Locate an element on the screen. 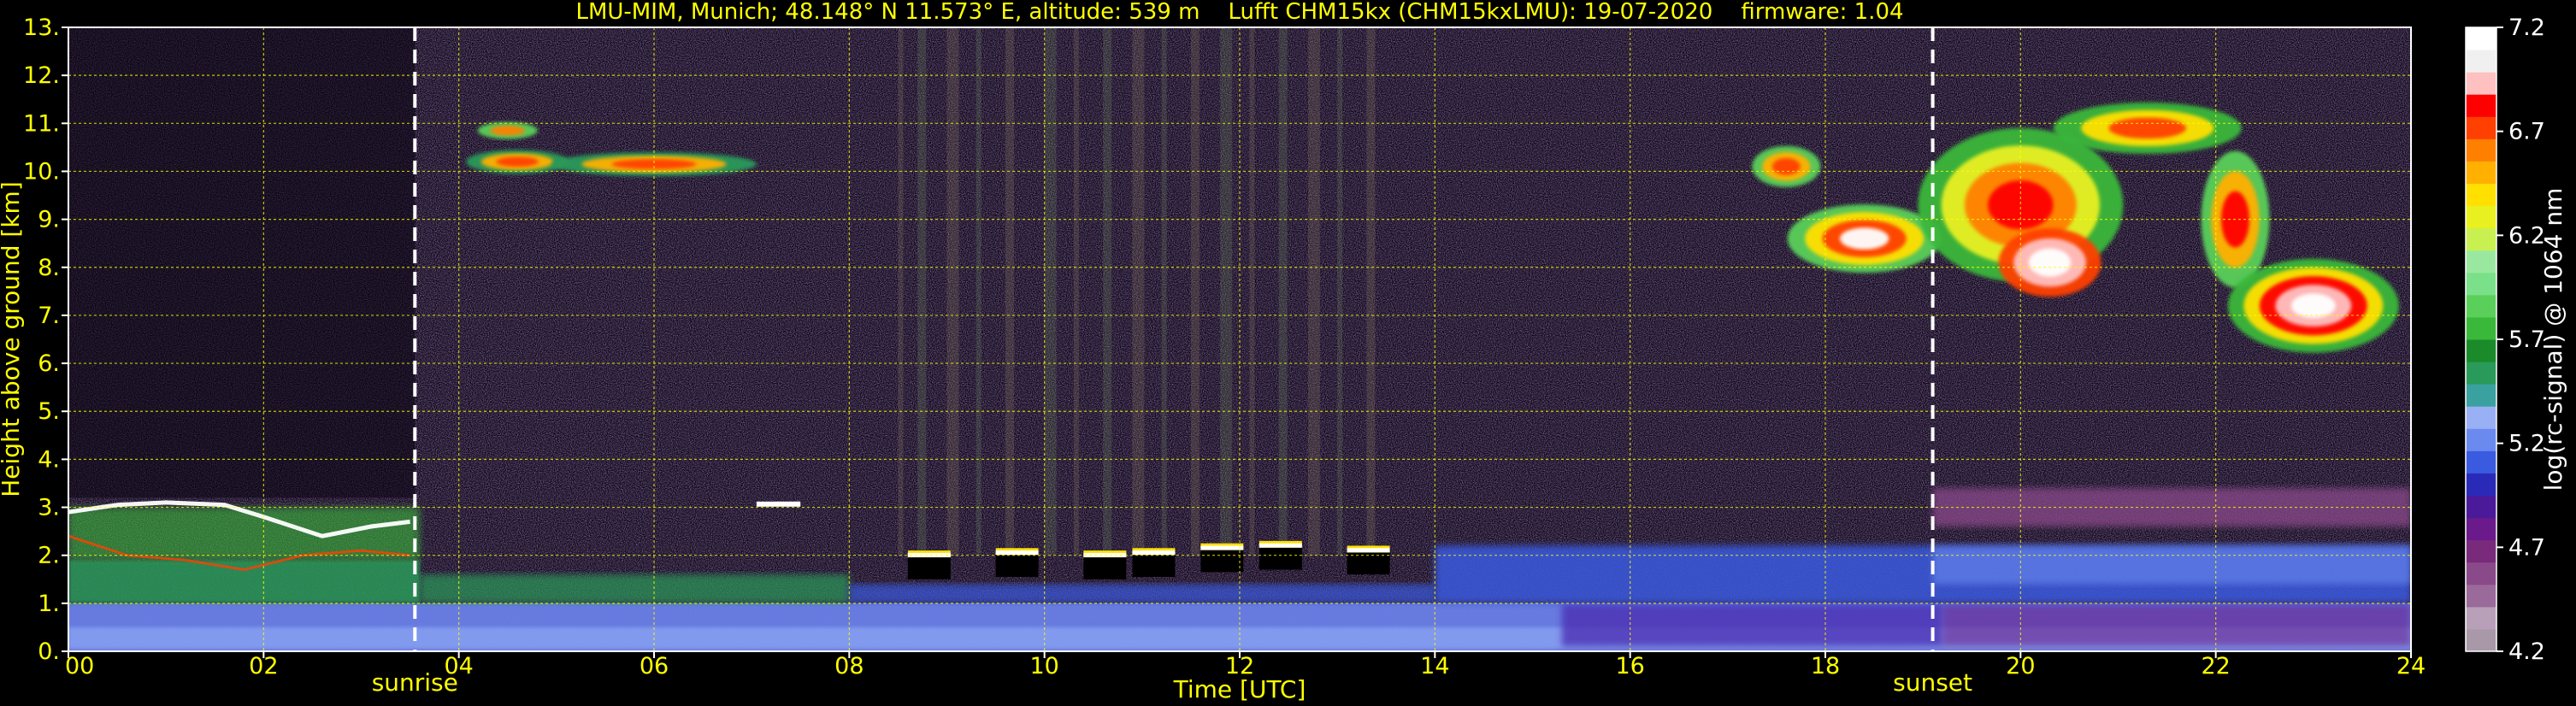 Image resolution: width=2576 pixels, height=706 pixels. x-tick-label: 14 is located at coordinates (1434, 666).